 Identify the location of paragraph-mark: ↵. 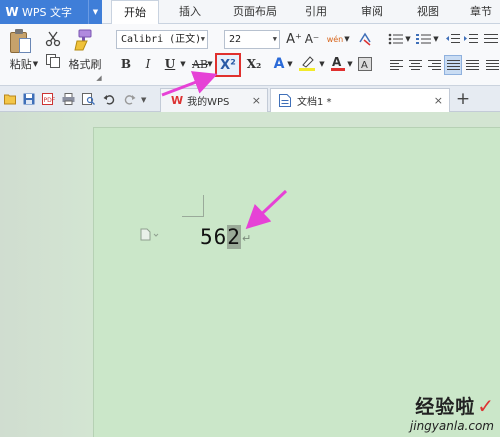
(247, 238).